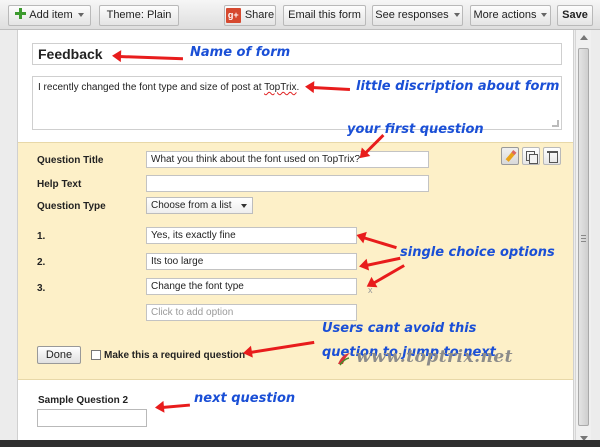 Image resolution: width=600 pixels, height=447 pixels. I want to click on required-checkbox, so click(96, 355).